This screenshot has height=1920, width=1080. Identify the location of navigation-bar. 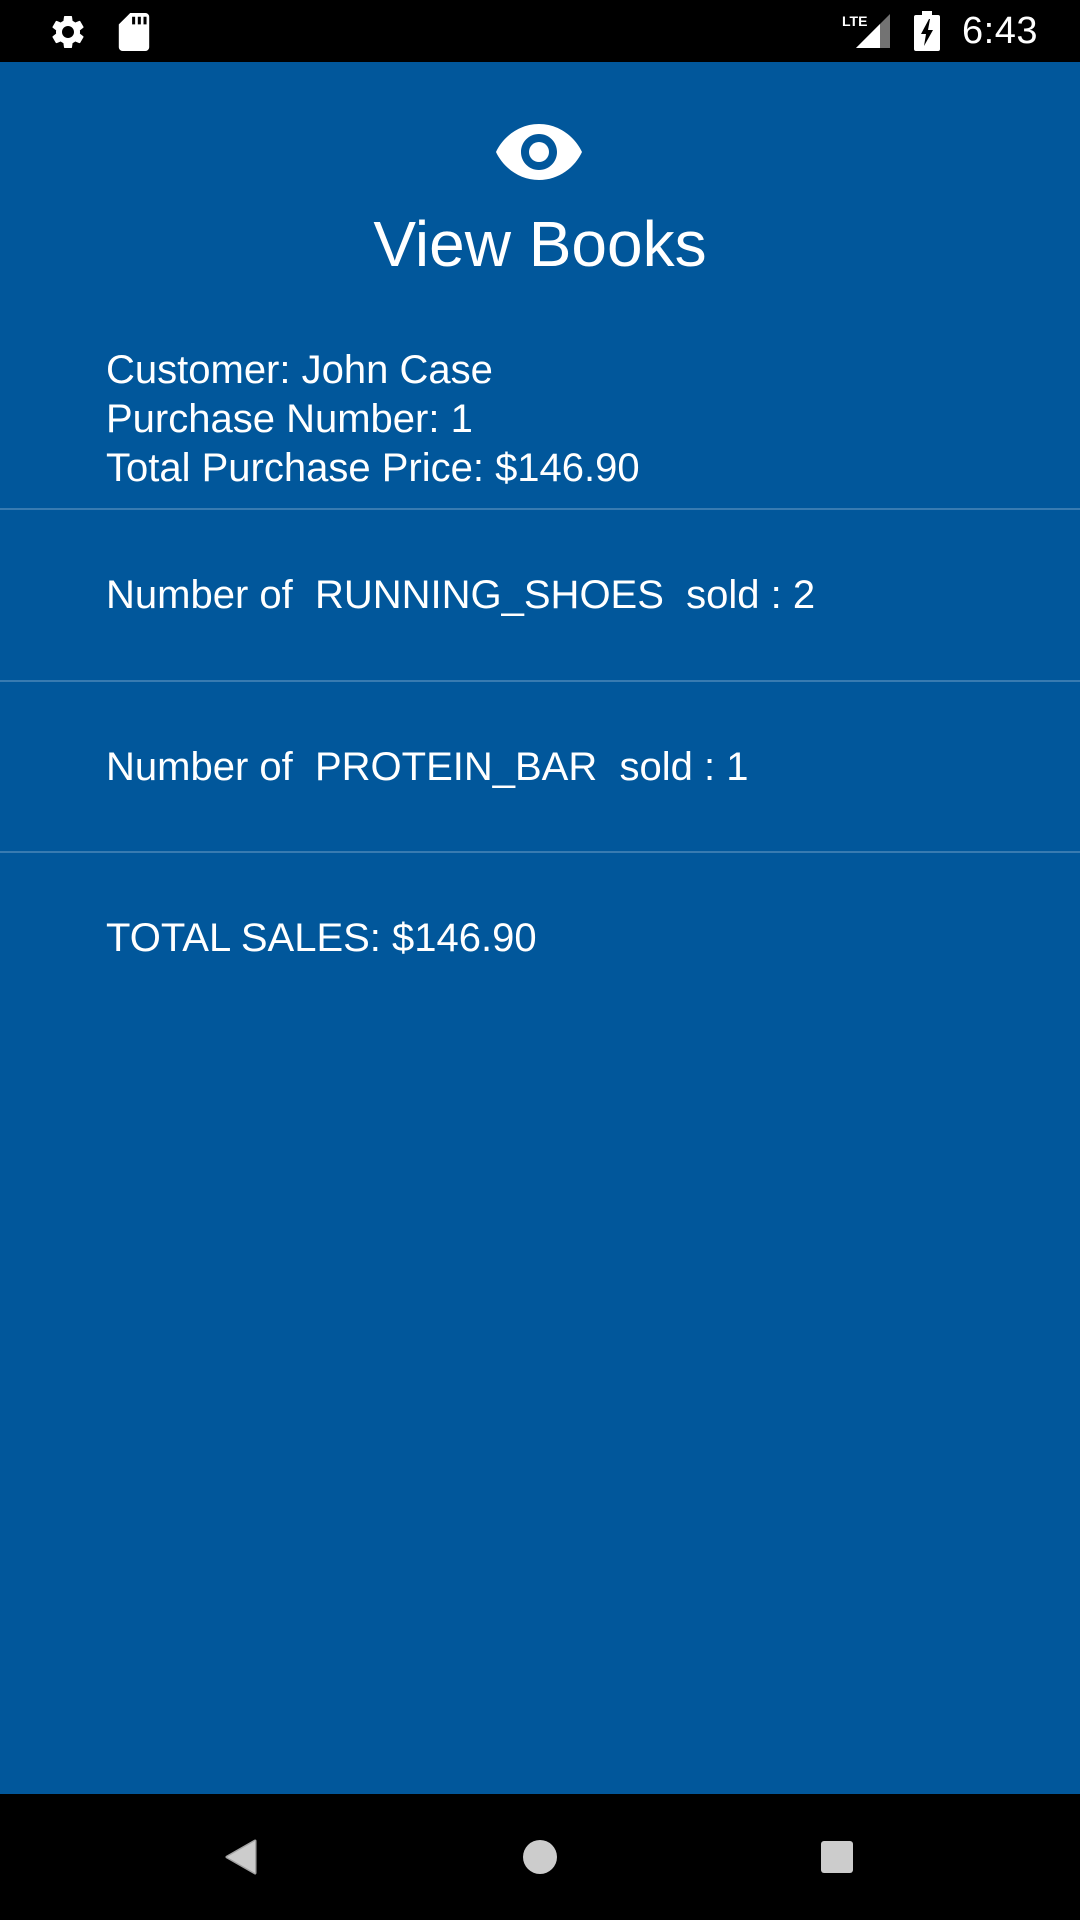
(540, 1857).